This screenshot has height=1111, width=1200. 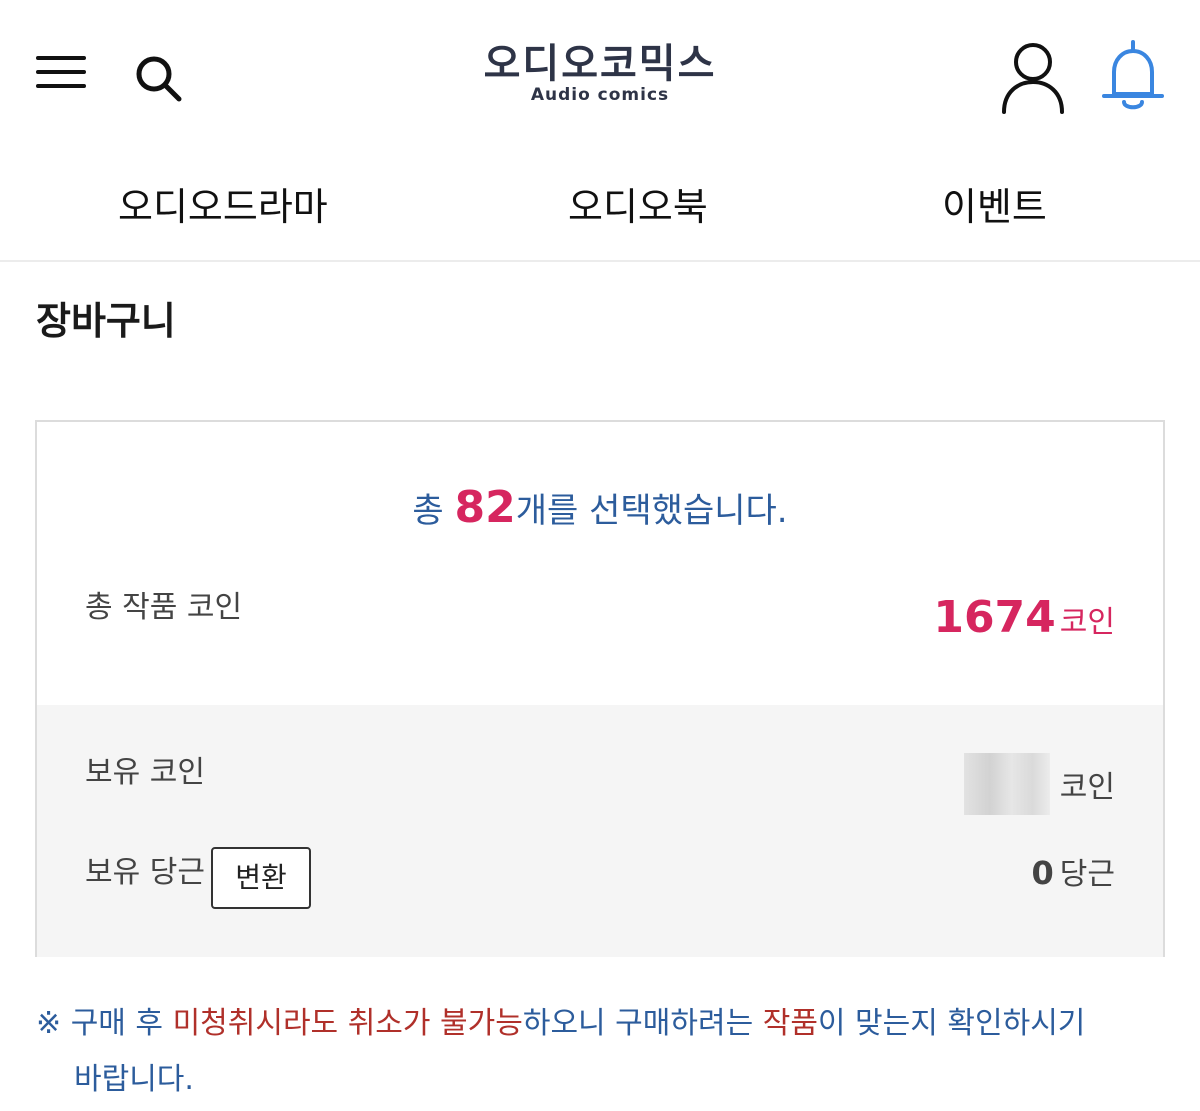 I want to click on nav-audio-drama: 오디오드라마, so click(x=223, y=207).